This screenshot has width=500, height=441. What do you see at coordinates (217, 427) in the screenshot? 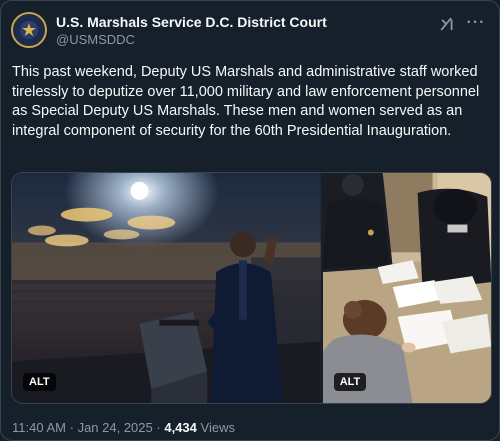
I see `views-label: Views` at bounding box center [217, 427].